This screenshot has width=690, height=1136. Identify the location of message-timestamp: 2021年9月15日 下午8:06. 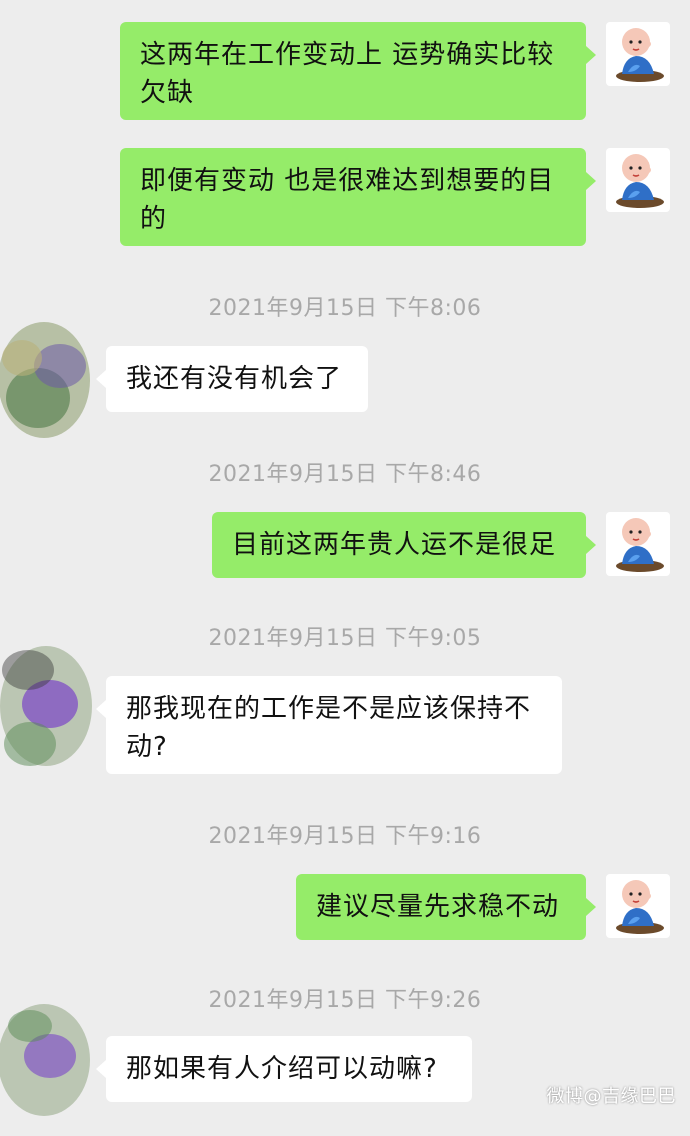
(345, 308).